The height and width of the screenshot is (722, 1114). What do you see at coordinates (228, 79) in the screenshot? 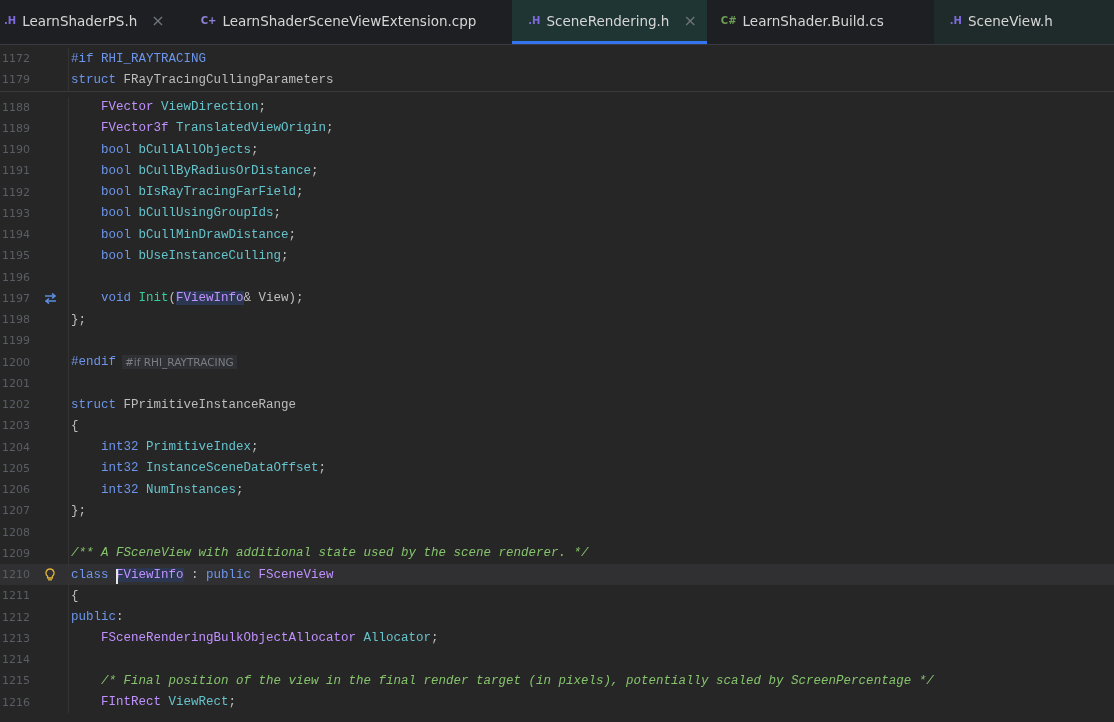
I see `code-text: FRayTracingCullingParameters` at bounding box center [228, 79].